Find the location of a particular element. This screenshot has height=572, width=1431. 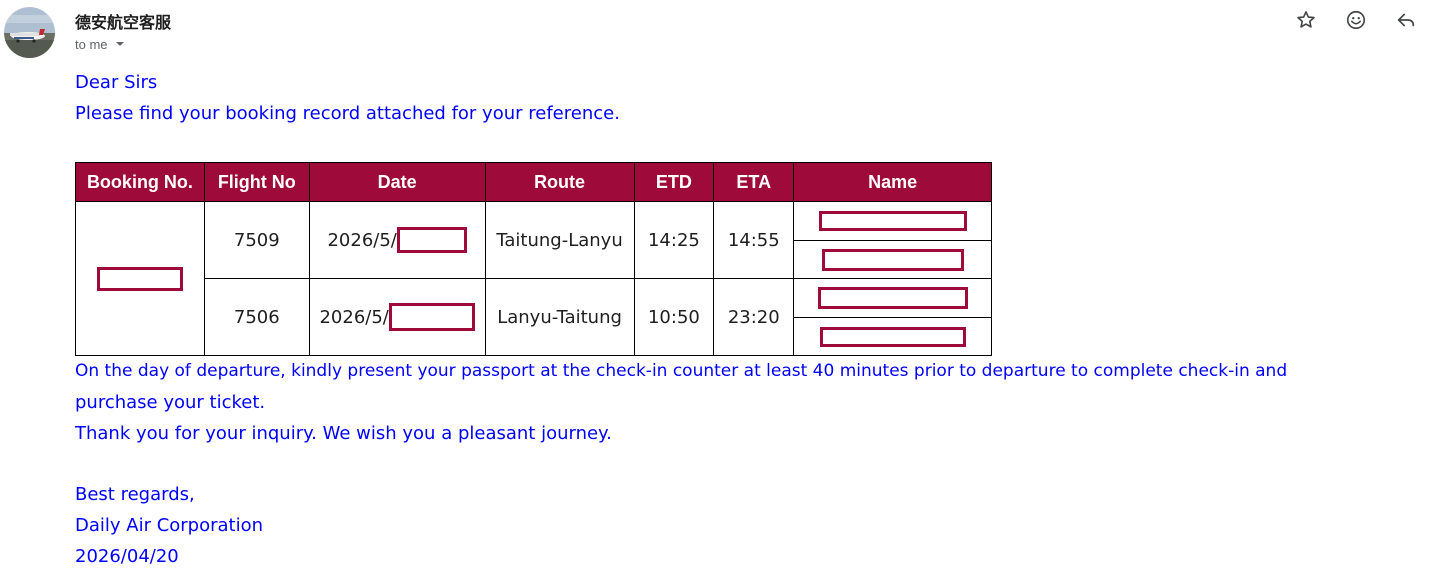

redacted-booking-number is located at coordinates (139, 279).